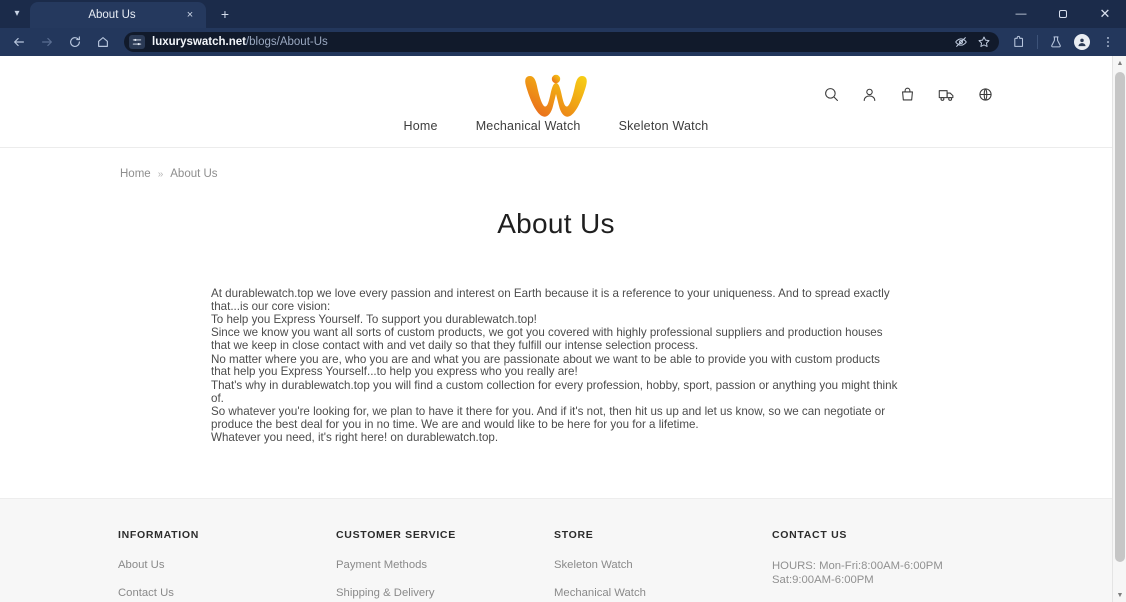  Describe the element at coordinates (1019, 42) in the screenshot. I see `extensions-icon` at that location.